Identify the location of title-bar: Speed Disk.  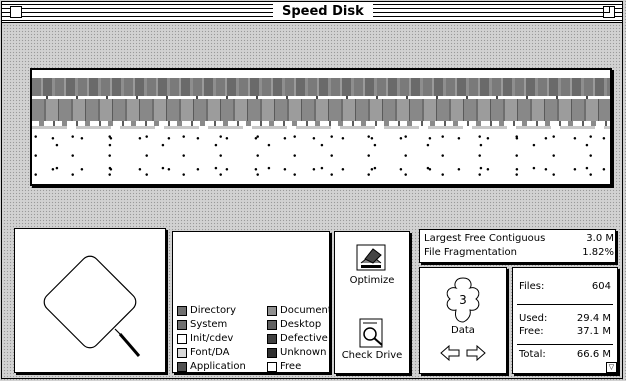
(312, 12).